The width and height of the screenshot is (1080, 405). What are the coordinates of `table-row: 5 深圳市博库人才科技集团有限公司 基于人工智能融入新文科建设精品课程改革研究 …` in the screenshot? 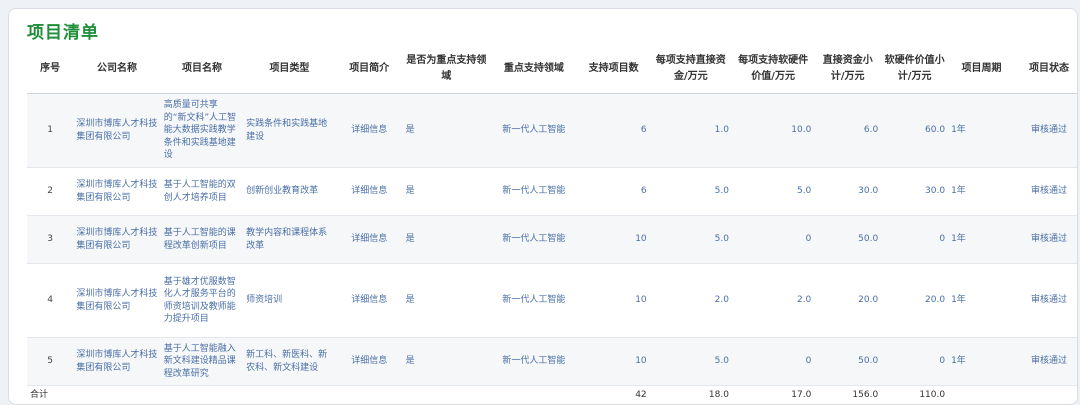 It's located at (552, 361).